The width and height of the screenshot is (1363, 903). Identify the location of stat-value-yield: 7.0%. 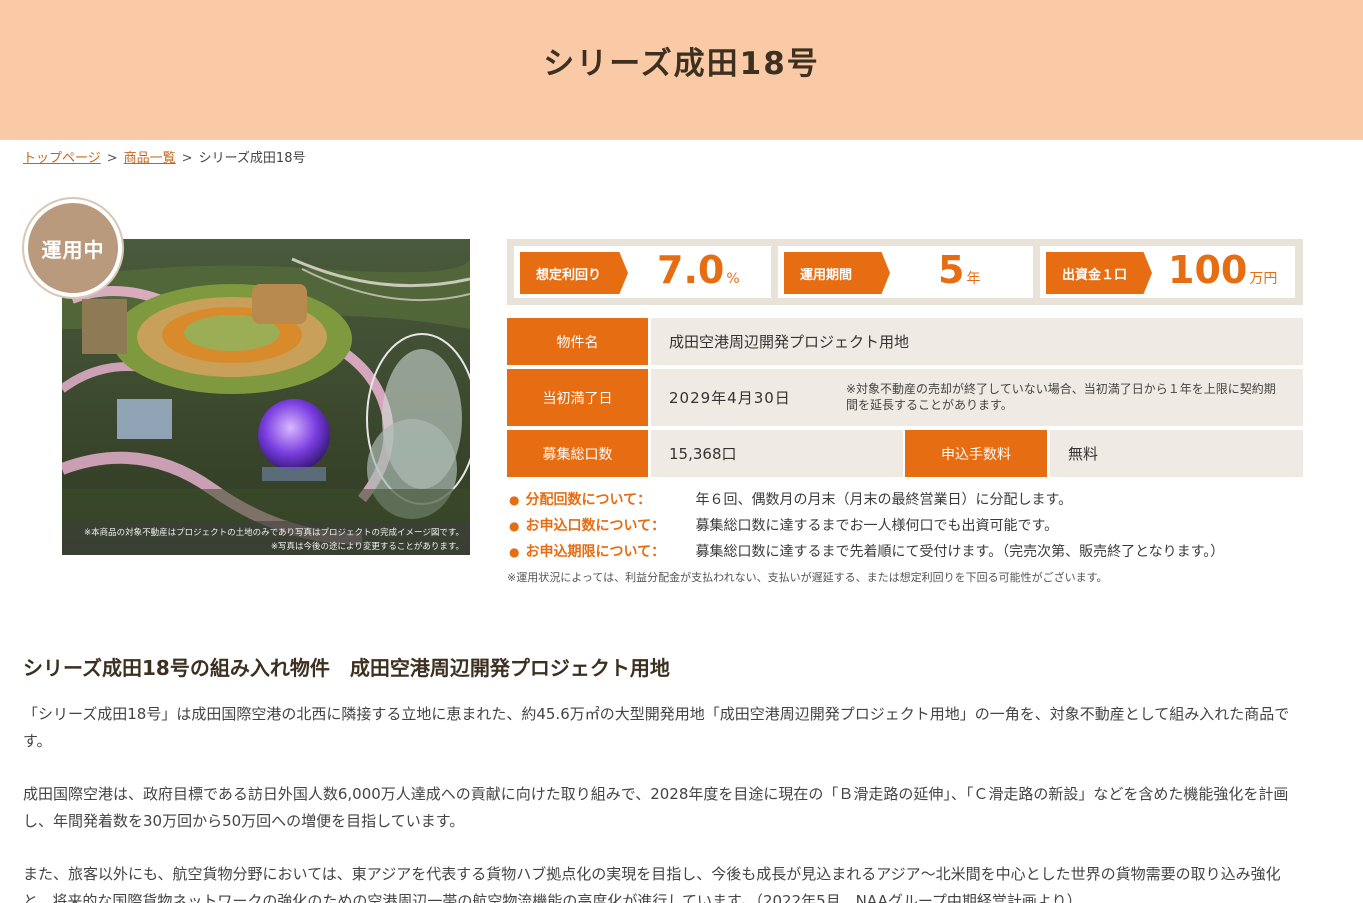
(698, 270).